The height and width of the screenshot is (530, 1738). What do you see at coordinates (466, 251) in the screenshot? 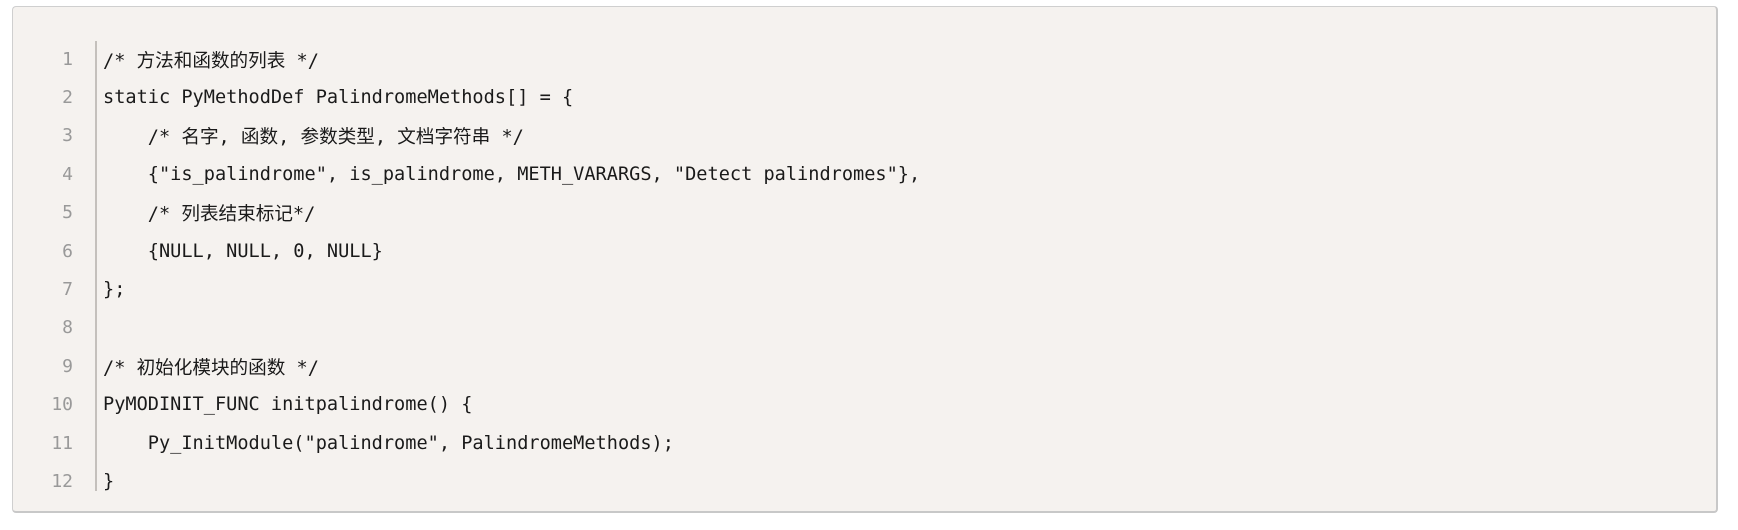
I see `code-line: 6 {NULL, NULL, 0, NULL}` at bounding box center [466, 251].